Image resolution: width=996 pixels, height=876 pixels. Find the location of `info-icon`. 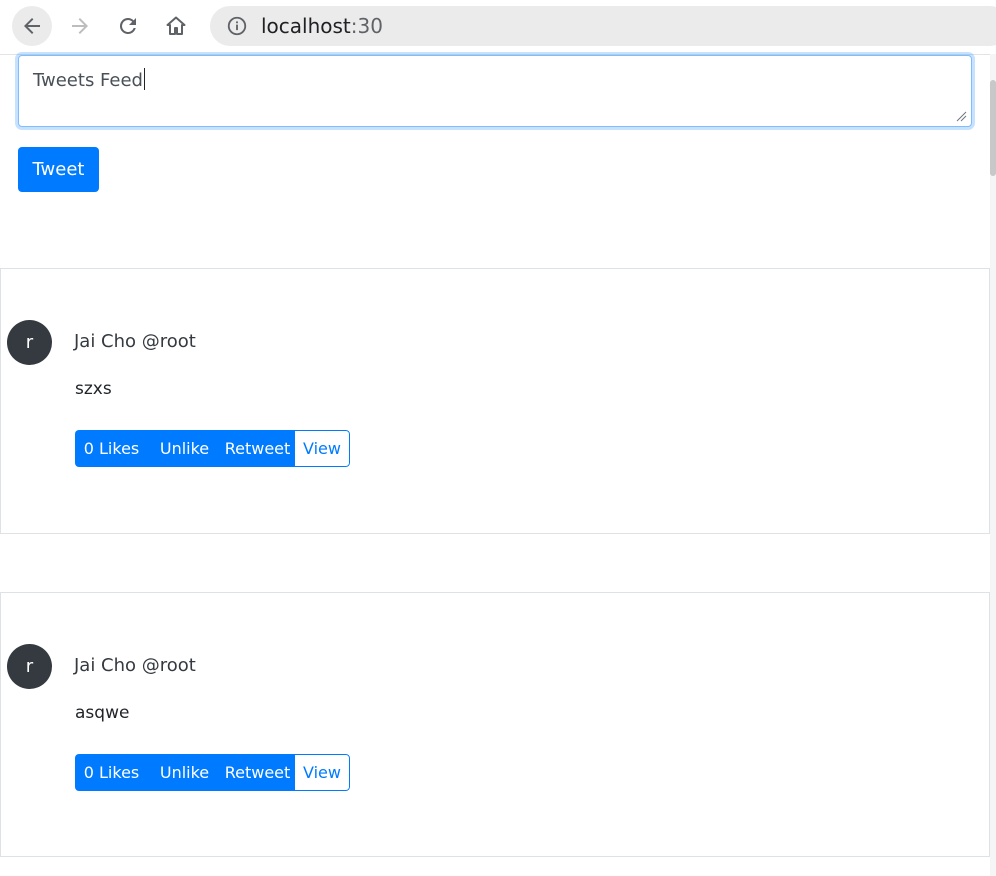

info-icon is located at coordinates (237, 26).